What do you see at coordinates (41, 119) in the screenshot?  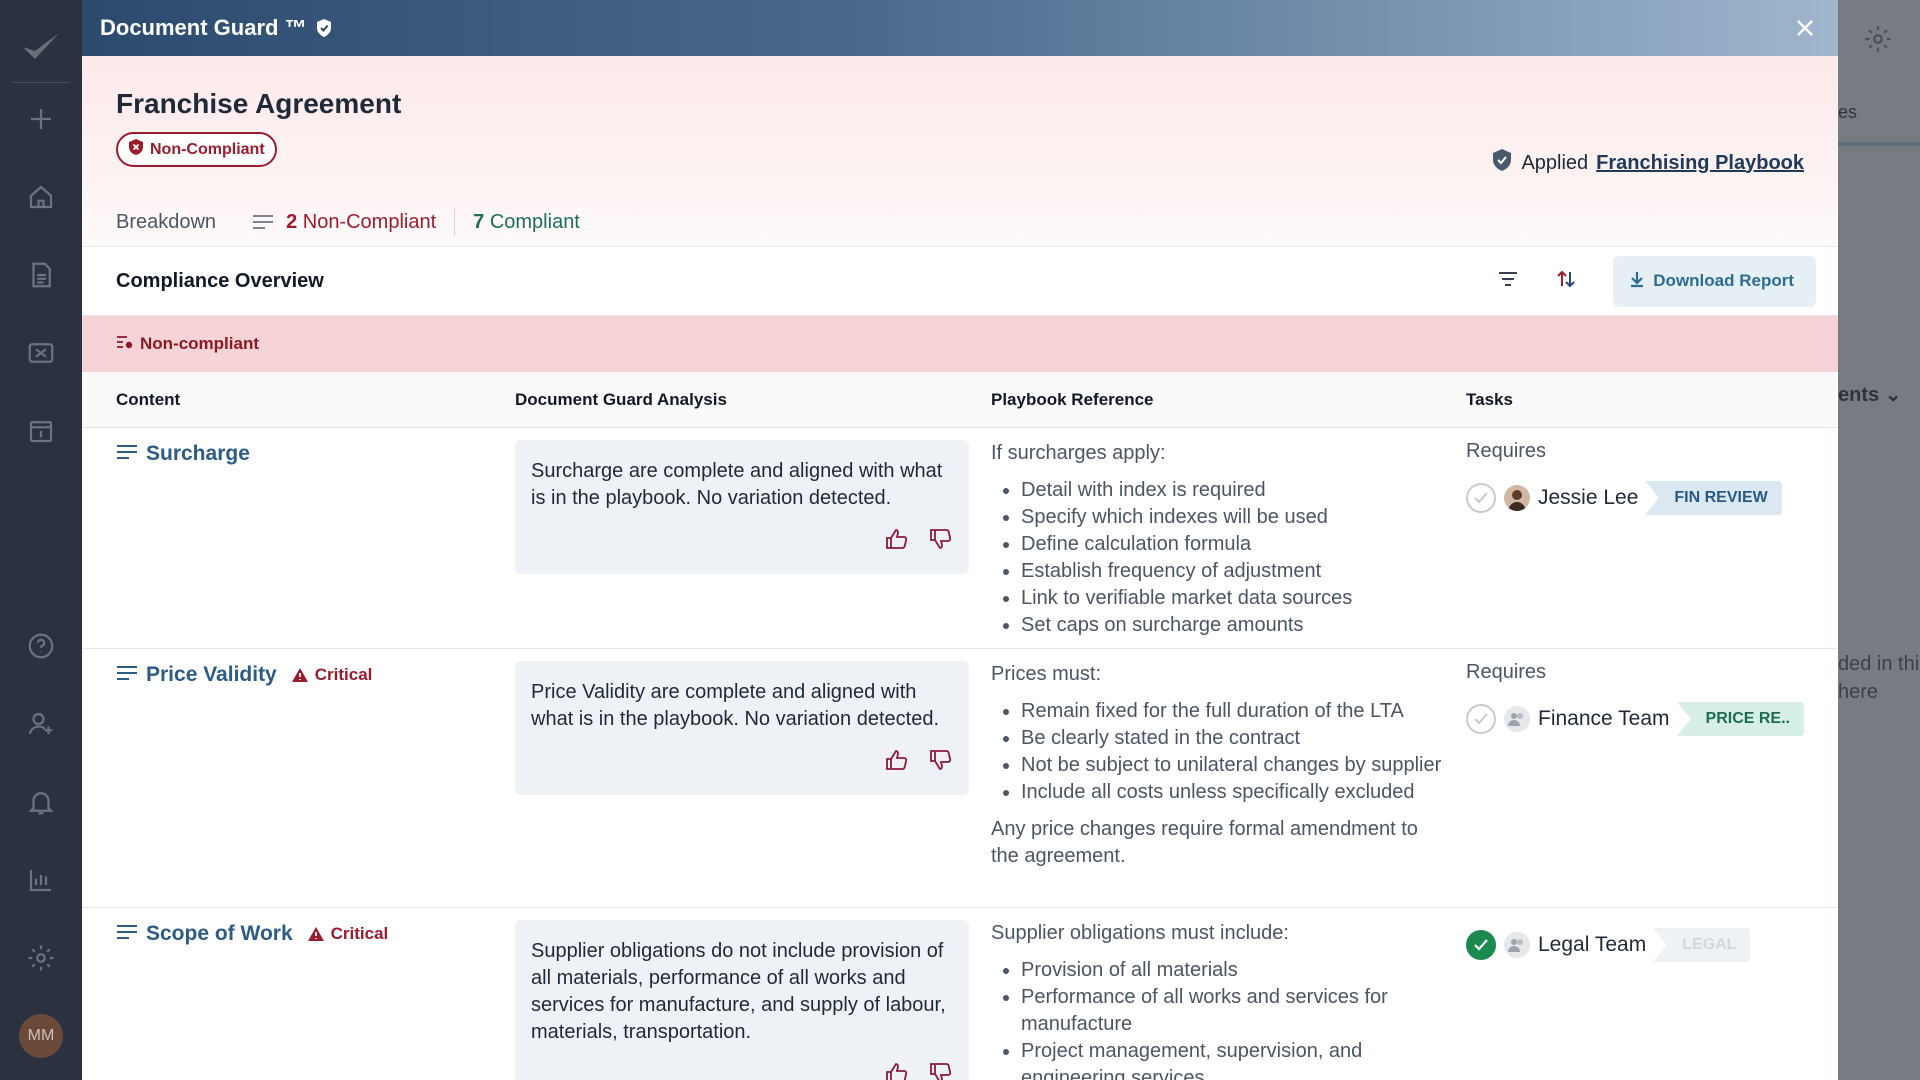 I see `add-icon` at bounding box center [41, 119].